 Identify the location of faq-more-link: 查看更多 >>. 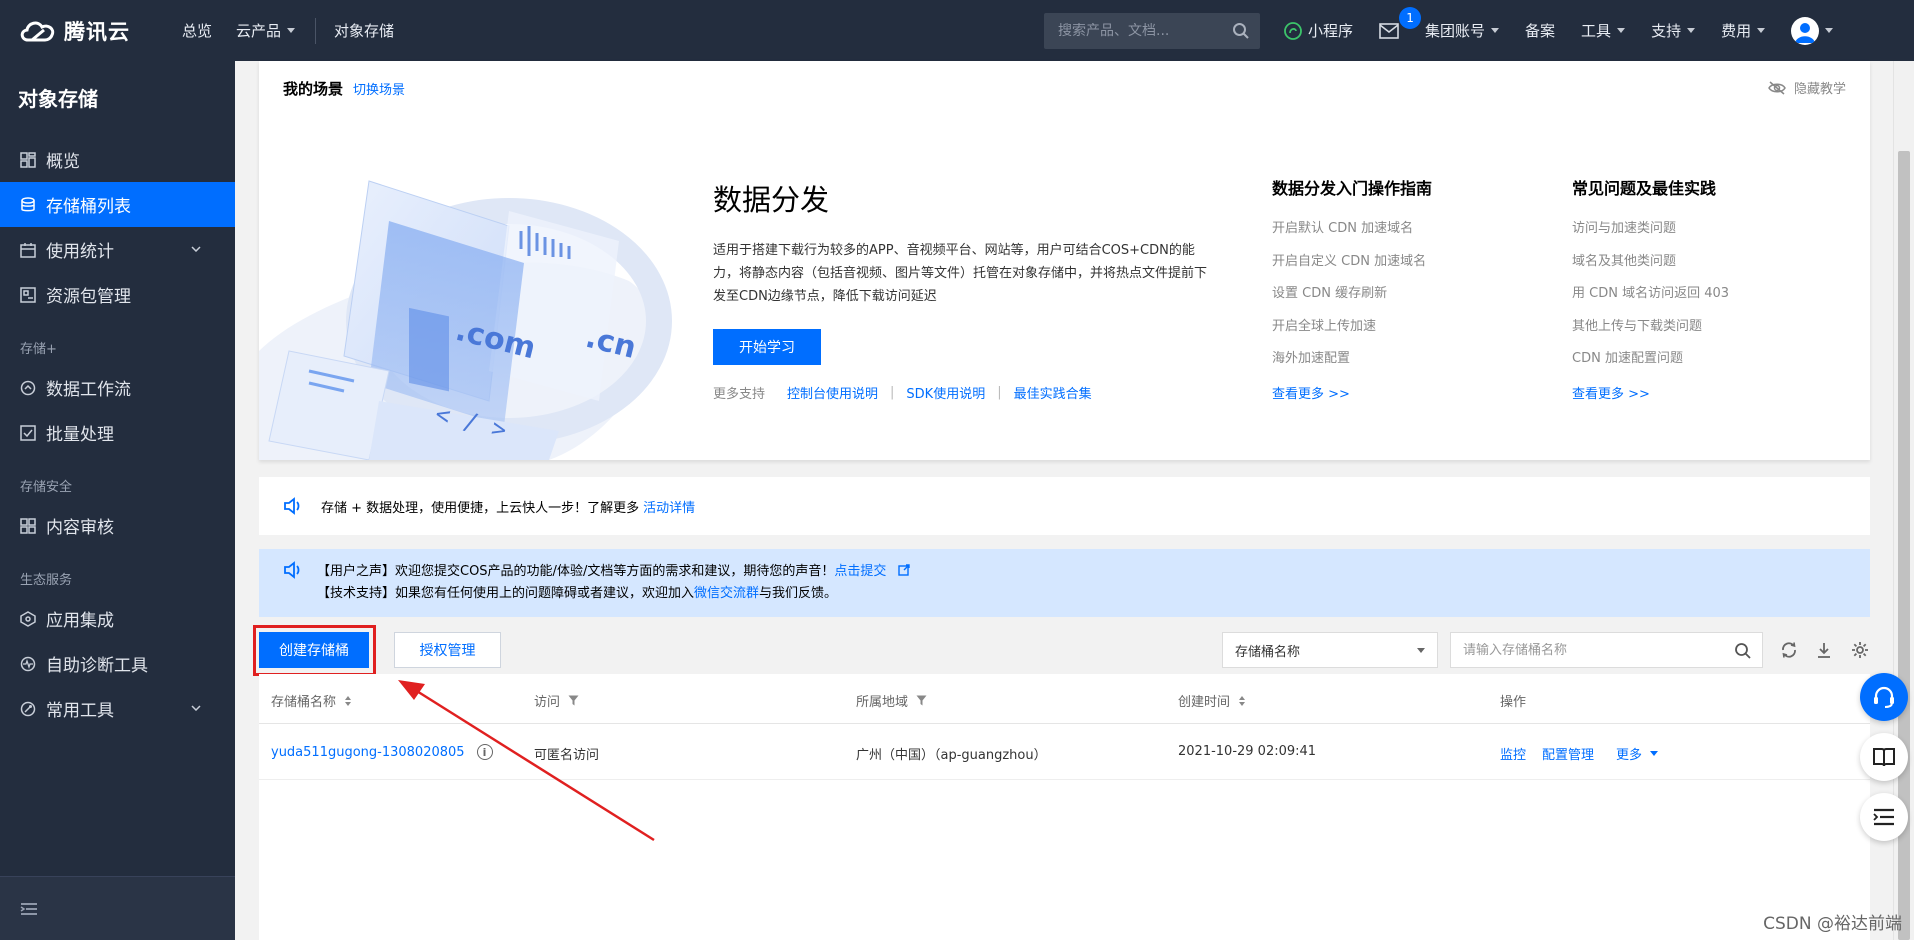
(1650, 392).